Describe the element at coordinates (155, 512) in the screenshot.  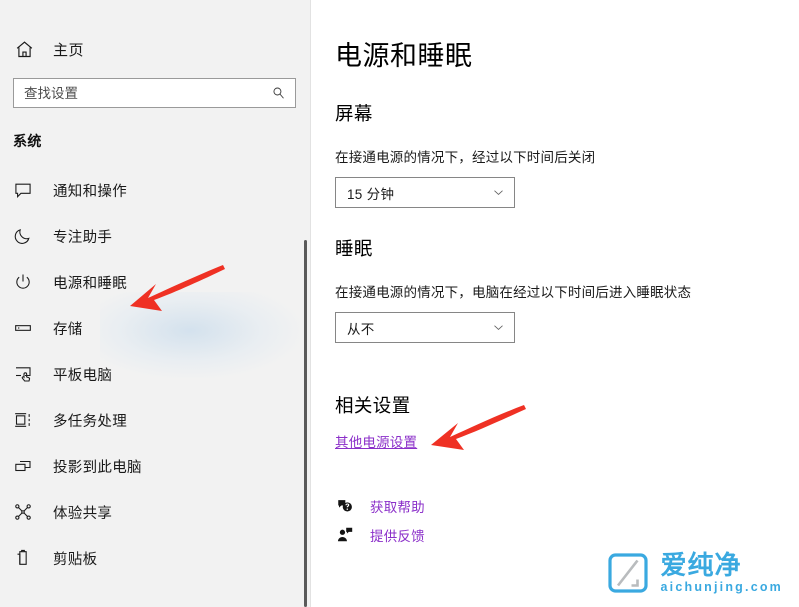
I see `sidebar-item-shared-experiences: 体验共享` at that location.